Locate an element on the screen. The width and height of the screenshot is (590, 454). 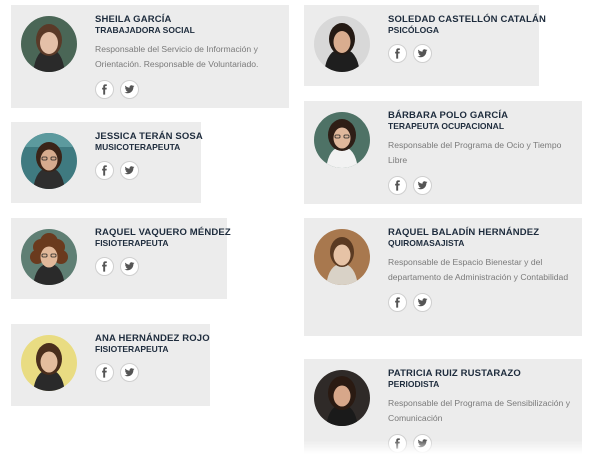
member-name: JESSICA TERÁN SOSA is located at coordinates (149, 136).